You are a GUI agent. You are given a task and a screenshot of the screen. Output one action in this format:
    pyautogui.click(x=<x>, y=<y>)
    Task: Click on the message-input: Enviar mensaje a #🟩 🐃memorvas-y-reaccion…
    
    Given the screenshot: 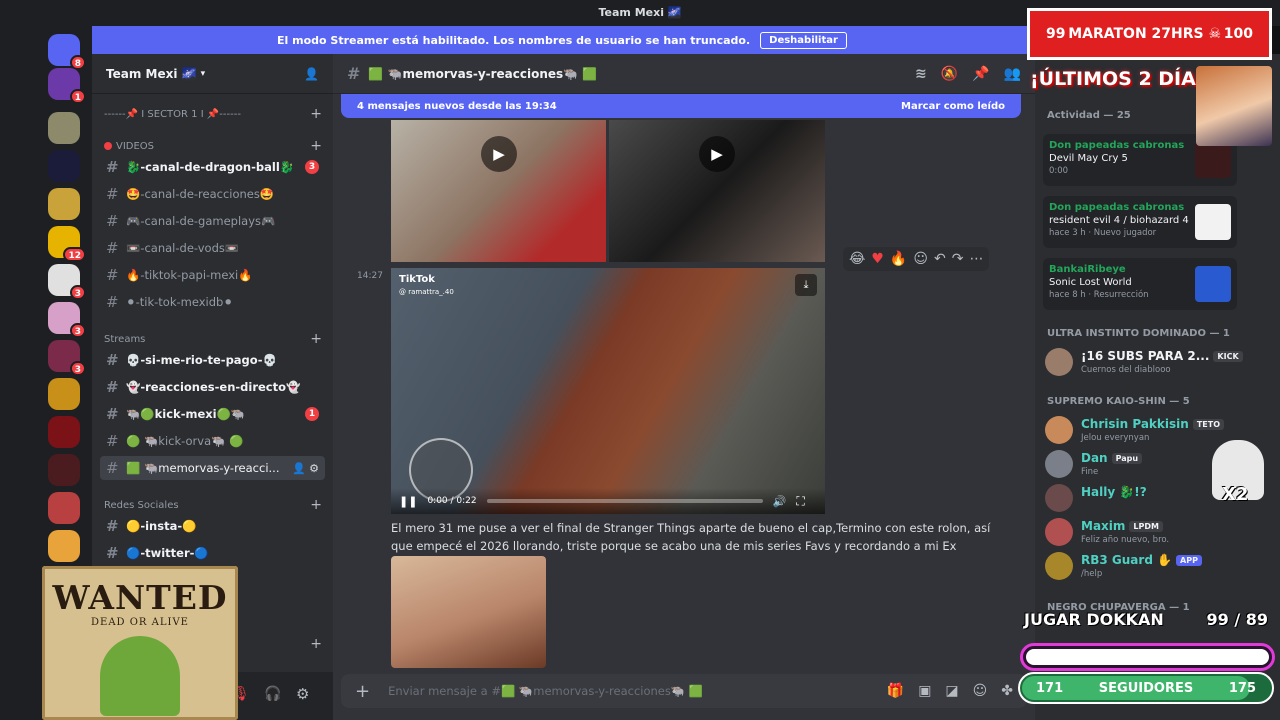 What is the action you would take?
    pyautogui.click(x=545, y=691)
    